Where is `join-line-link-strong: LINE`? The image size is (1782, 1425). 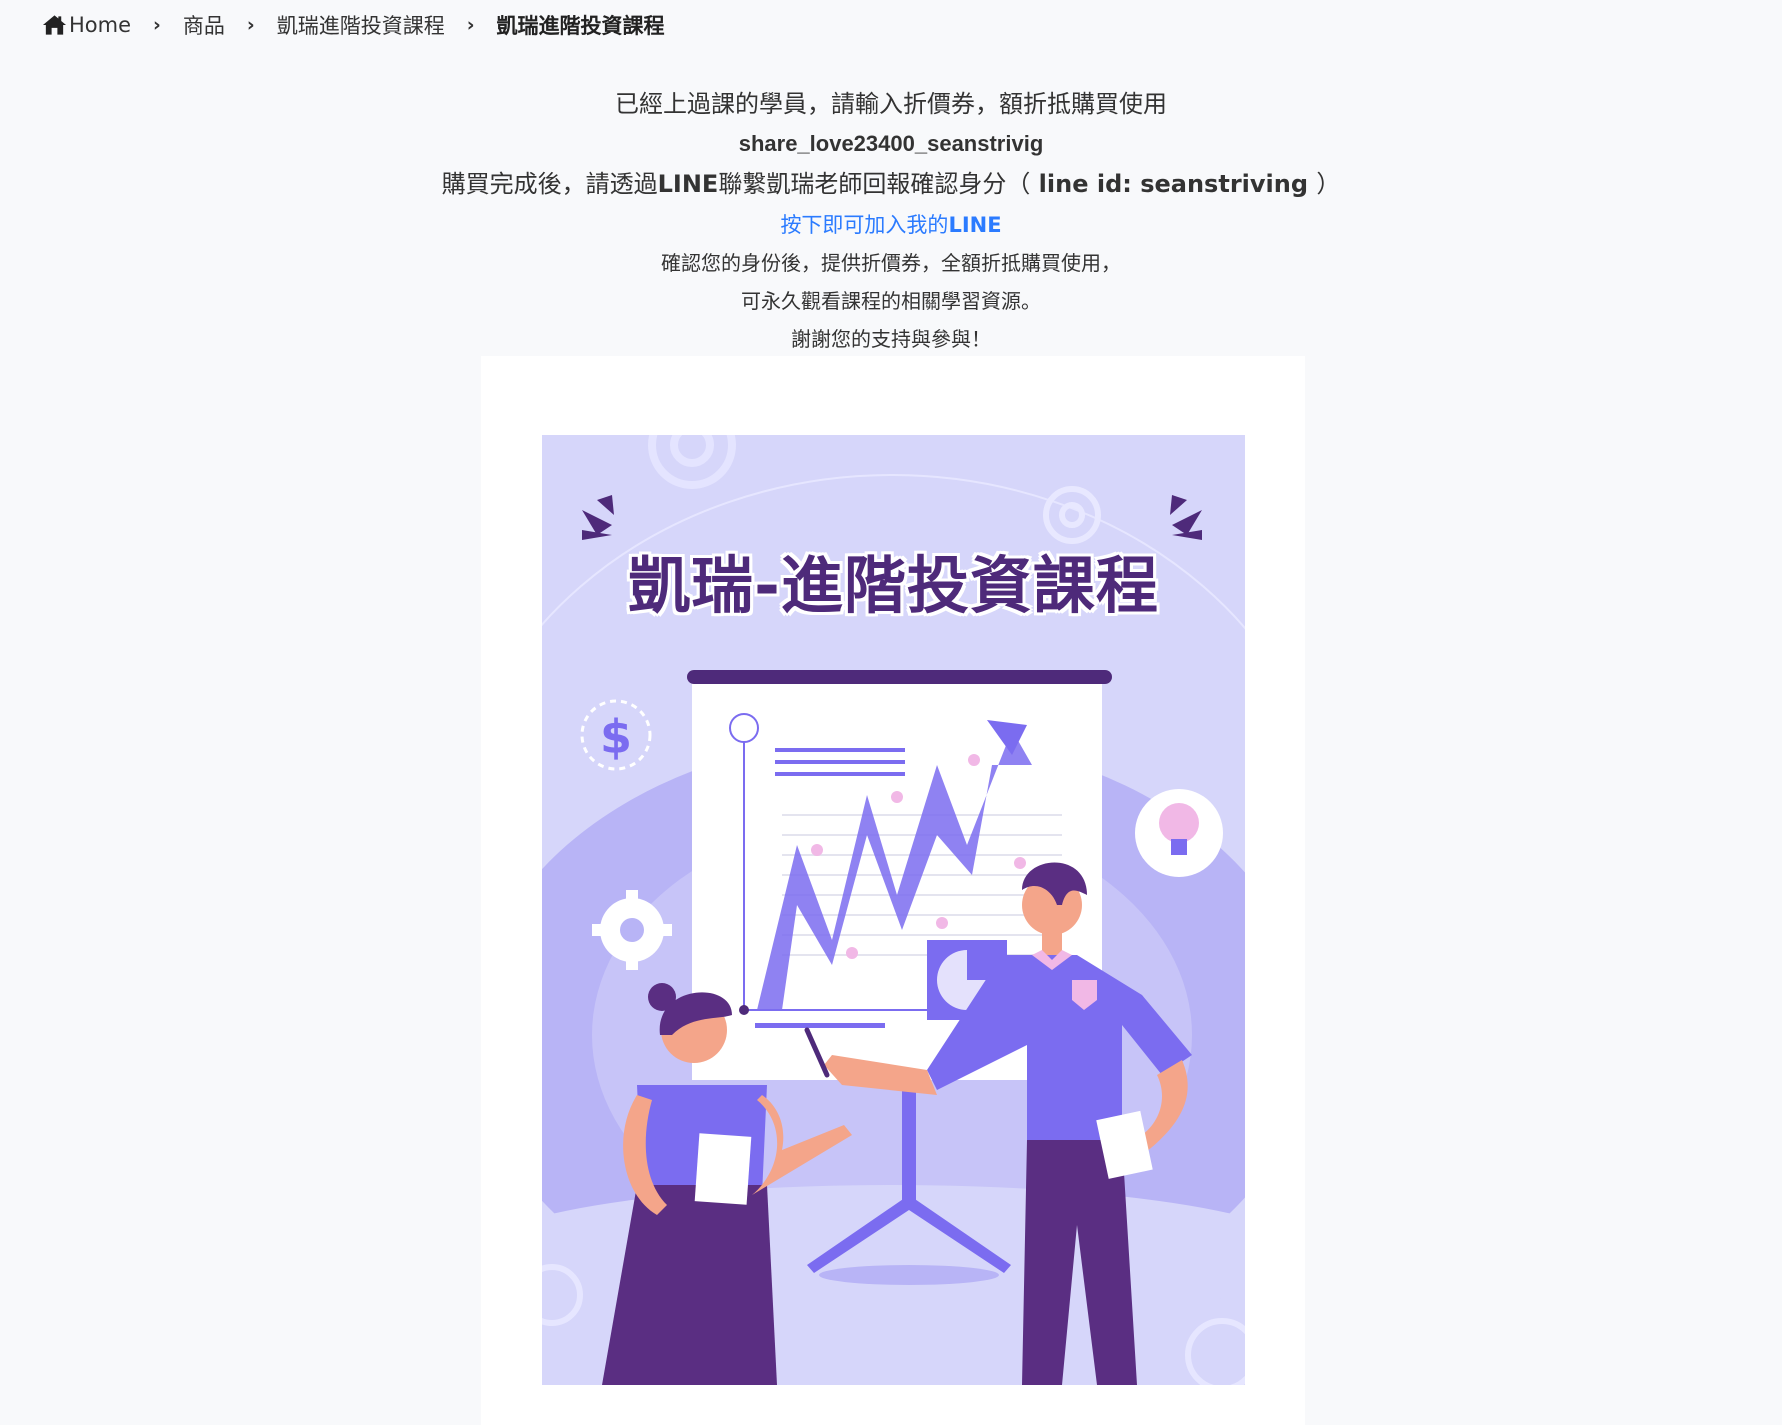
join-line-link-strong: LINE is located at coordinates (975, 225).